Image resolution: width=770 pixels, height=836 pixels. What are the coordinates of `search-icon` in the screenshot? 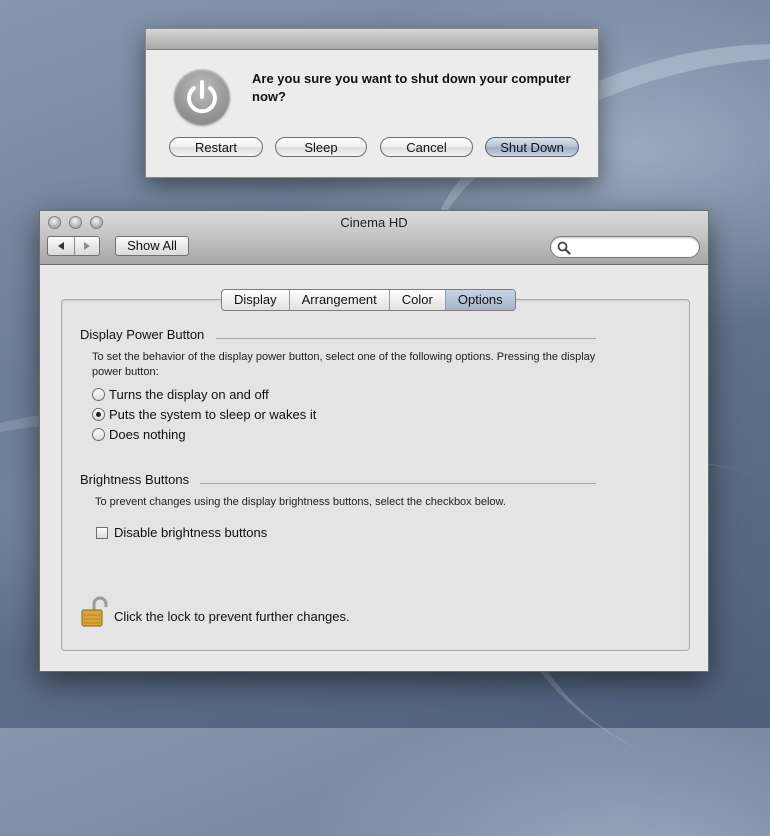 It's located at (564, 248).